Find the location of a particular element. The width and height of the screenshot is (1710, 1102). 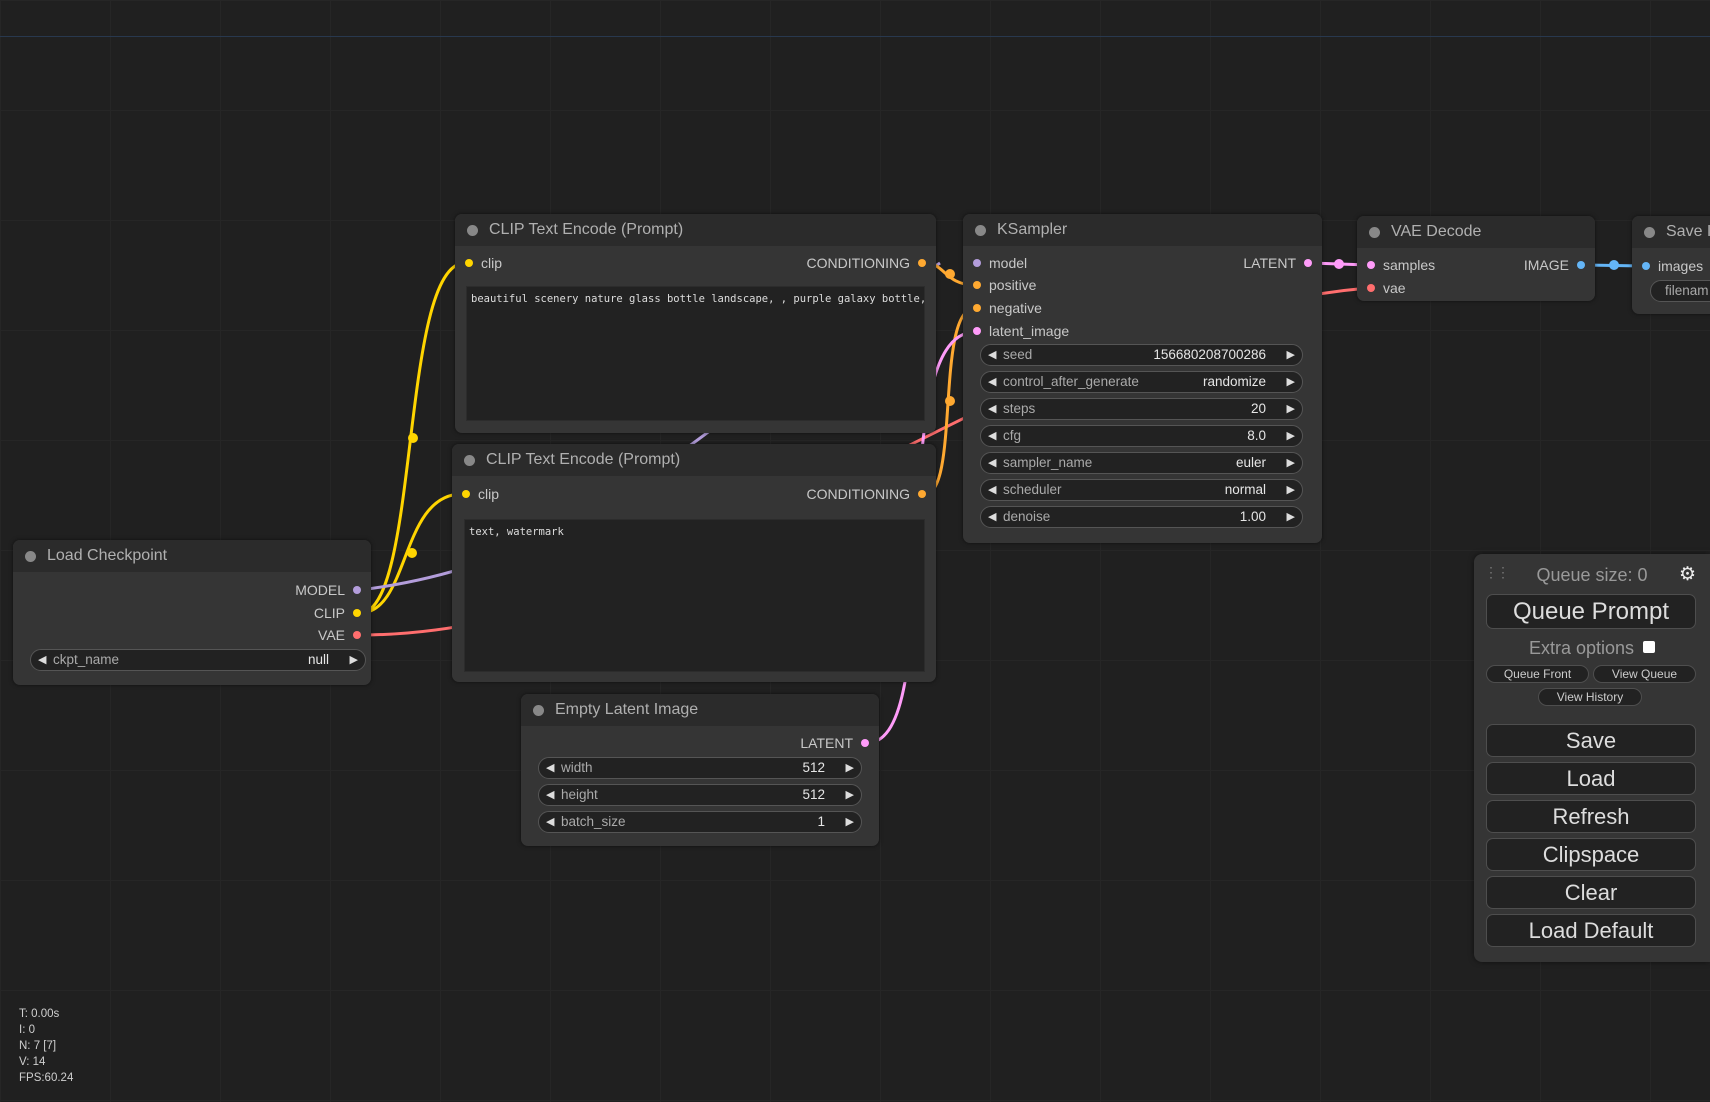

input-slot-vae: vae is located at coordinates (1384, 288).